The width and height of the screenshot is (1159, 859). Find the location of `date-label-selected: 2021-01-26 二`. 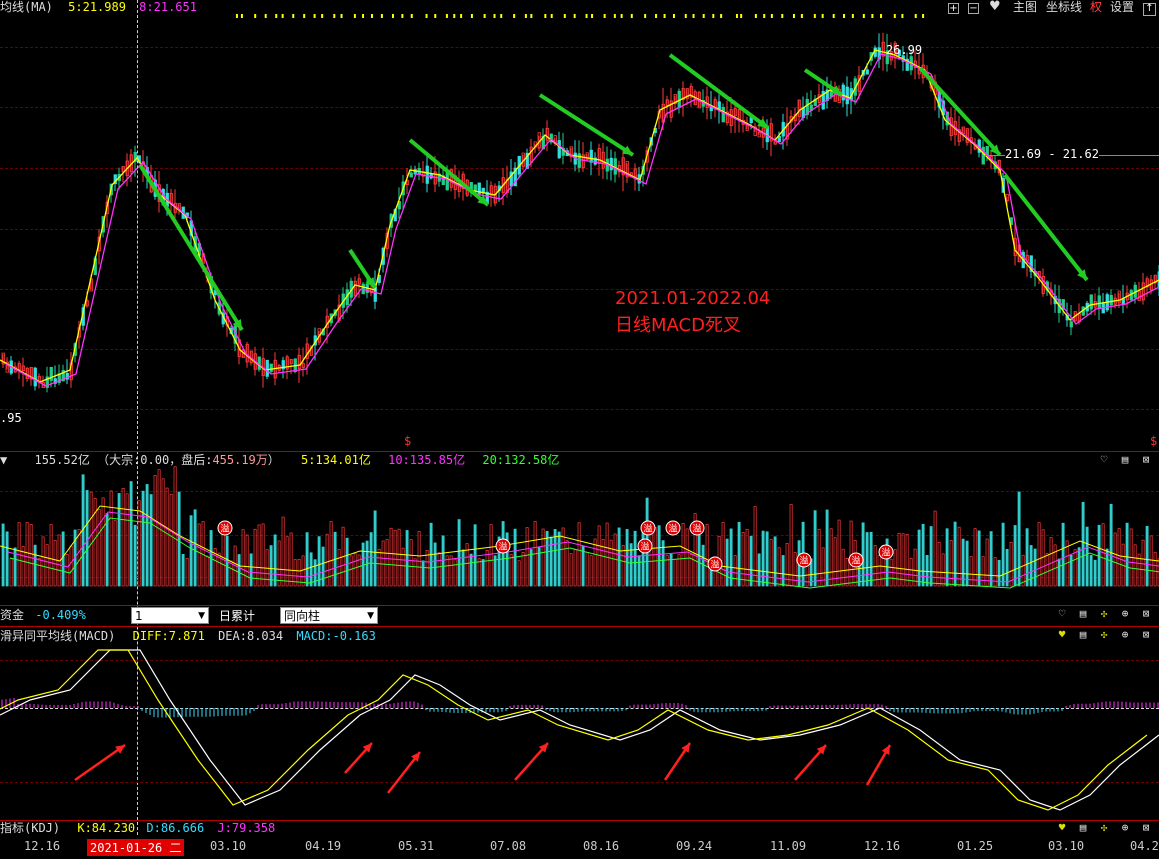

date-label-selected: 2021-01-26 二 is located at coordinates (136, 847).